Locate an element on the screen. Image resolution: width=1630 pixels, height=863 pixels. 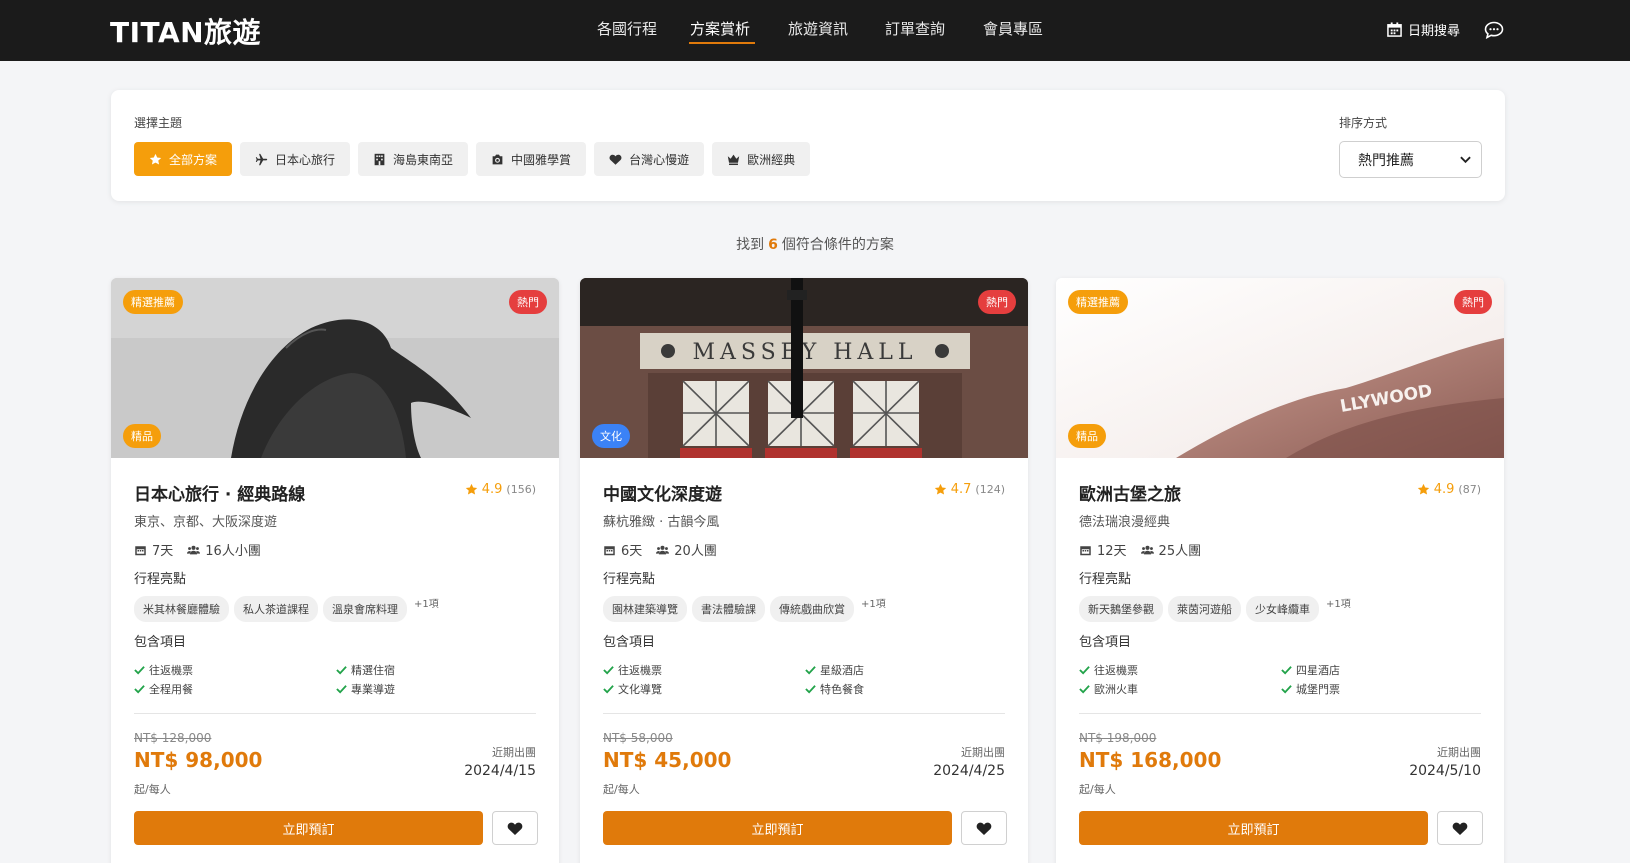
rating: 4.9 (156) is located at coordinates (500, 489).